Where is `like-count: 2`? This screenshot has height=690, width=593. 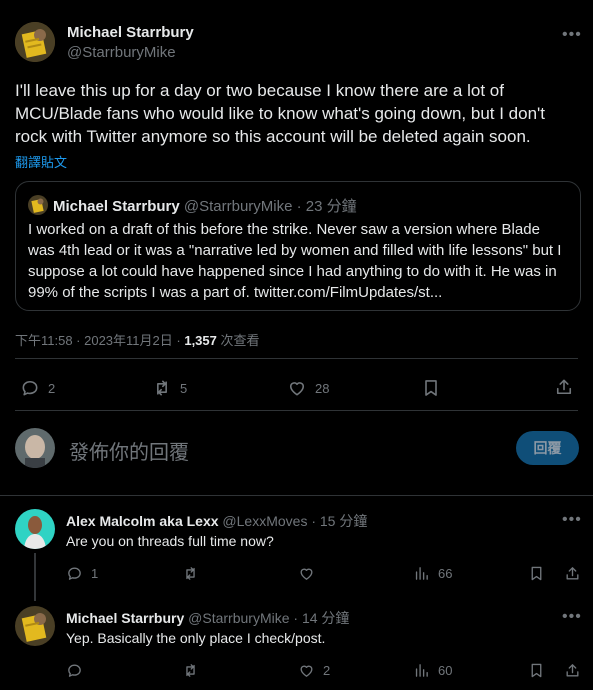 like-count: 2 is located at coordinates (327, 670).